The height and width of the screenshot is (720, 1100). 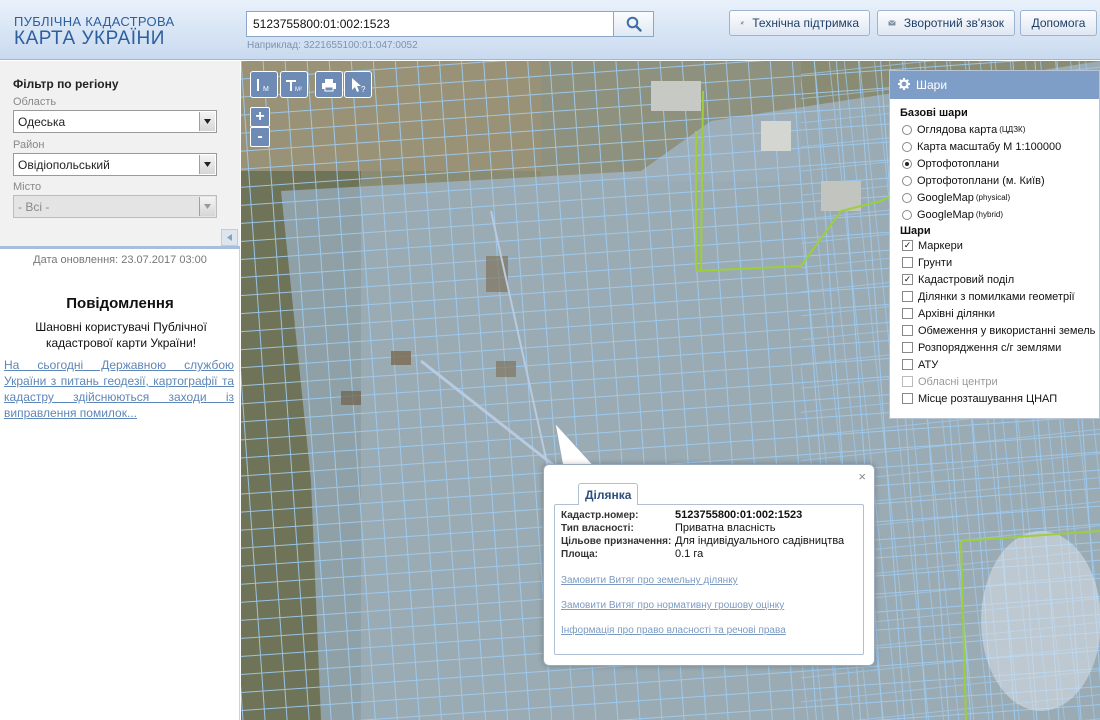 I want to click on help-label: Допомога, so click(x=1058, y=23).